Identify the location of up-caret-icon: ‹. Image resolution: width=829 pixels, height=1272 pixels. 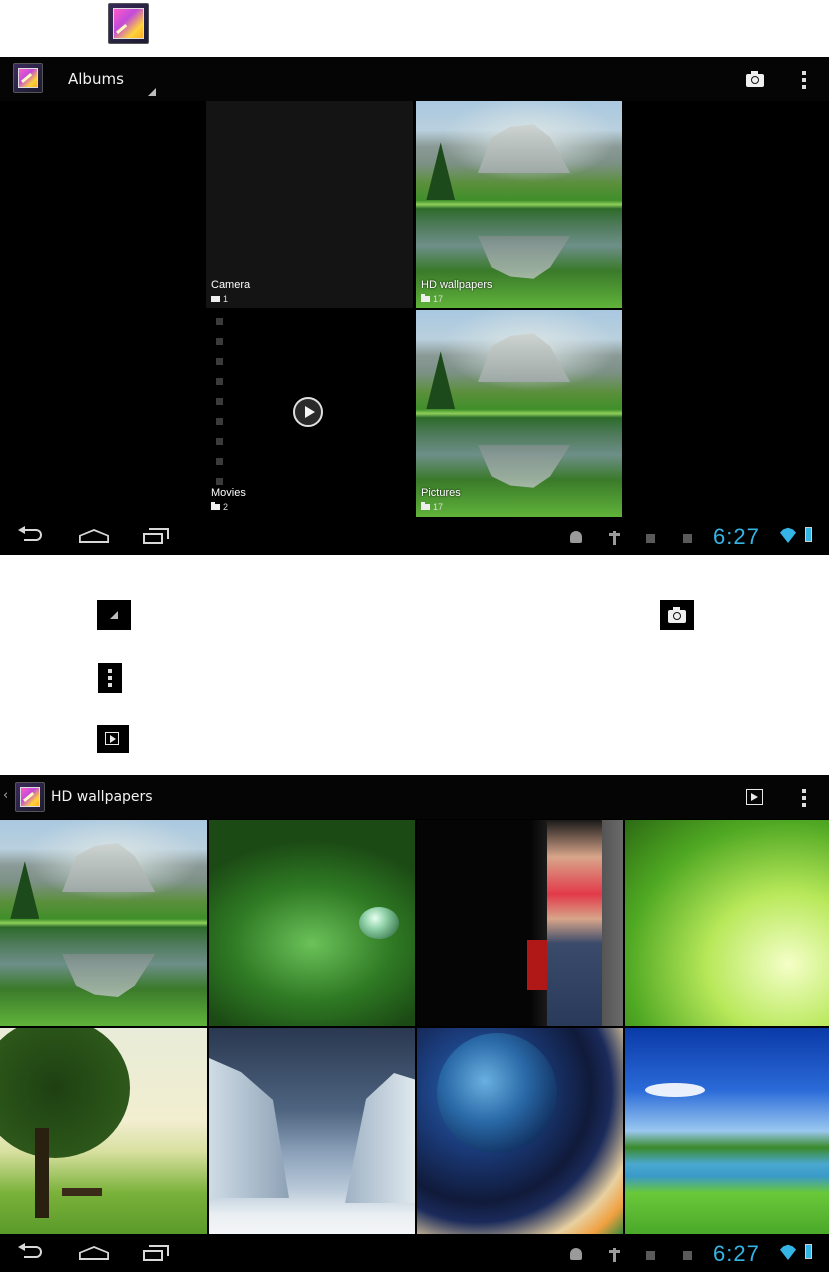
(5, 795).